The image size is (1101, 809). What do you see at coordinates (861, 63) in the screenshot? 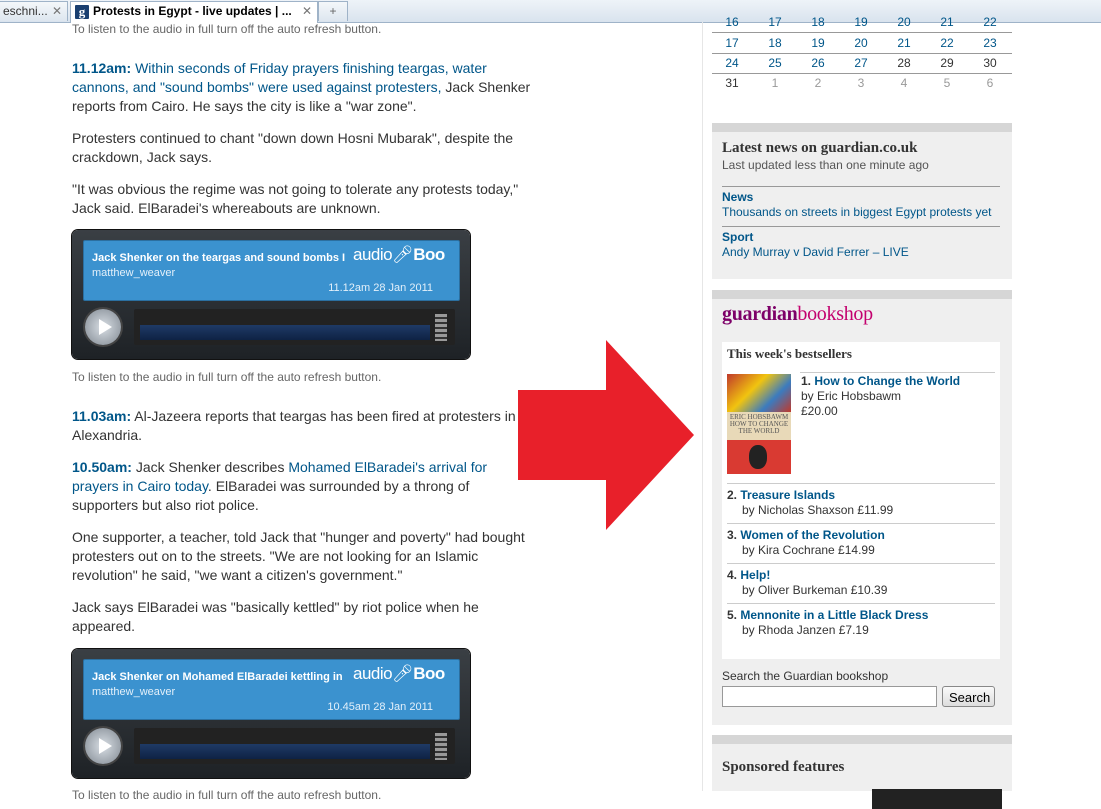
I see `calendar-day: 27` at bounding box center [861, 63].